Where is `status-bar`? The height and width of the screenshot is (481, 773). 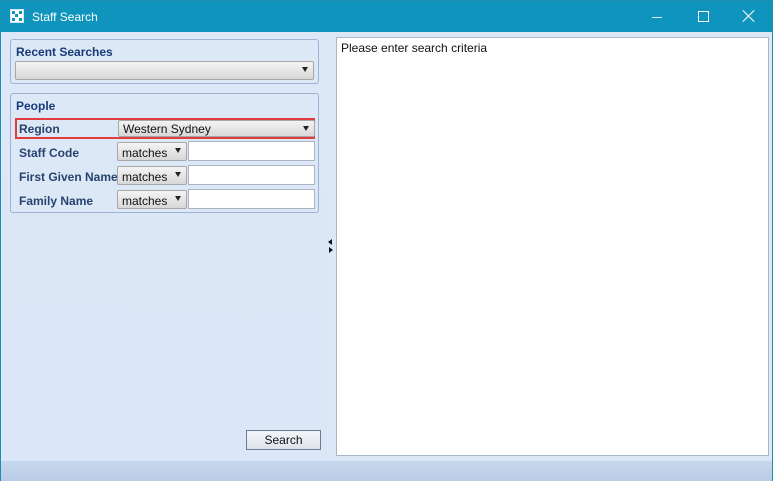
status-bar is located at coordinates (386, 470).